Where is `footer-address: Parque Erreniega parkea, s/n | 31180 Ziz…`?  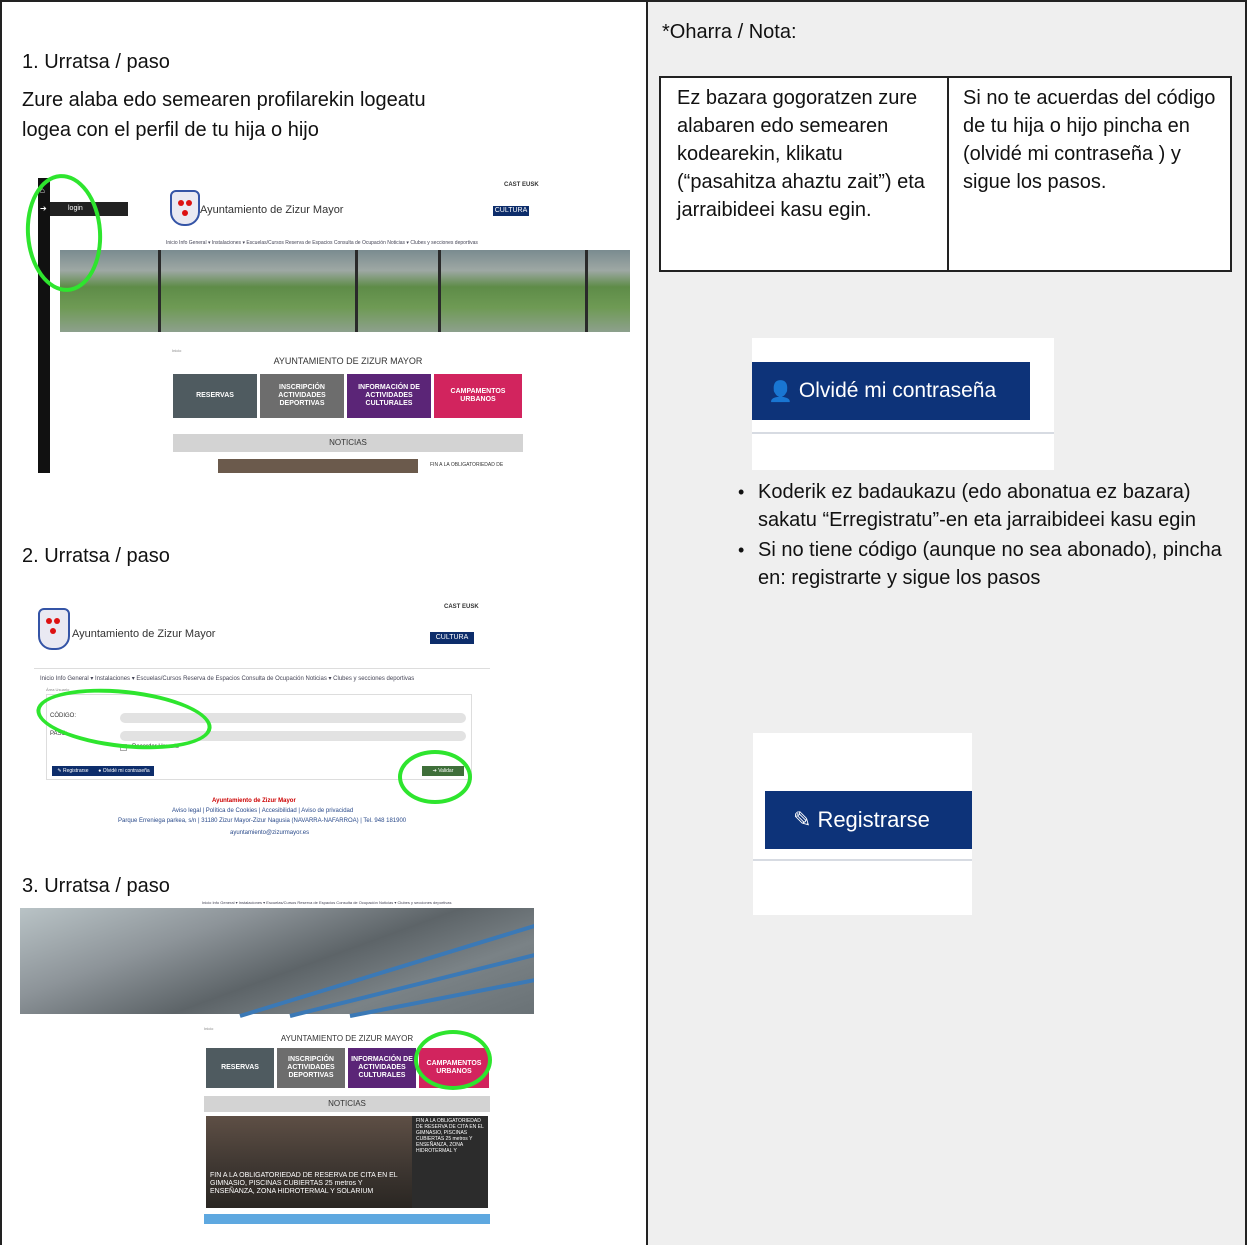
footer-address: Parque Erreniega parkea, s/n | 31180 Ziz… is located at coordinates (262, 821).